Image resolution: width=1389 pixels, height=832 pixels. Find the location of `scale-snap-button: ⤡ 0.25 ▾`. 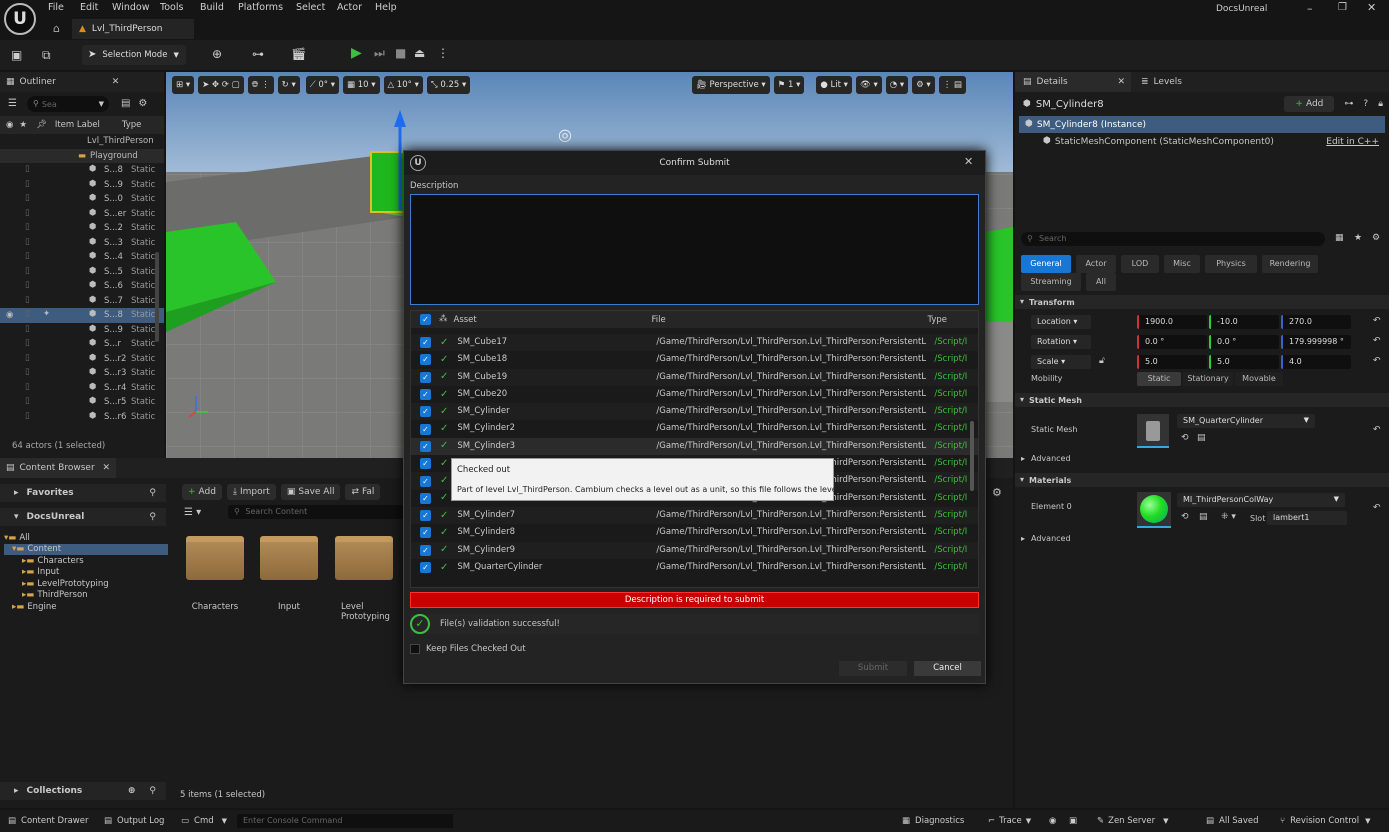

scale-snap-button: ⤡ 0.25 ▾ is located at coordinates (448, 85).